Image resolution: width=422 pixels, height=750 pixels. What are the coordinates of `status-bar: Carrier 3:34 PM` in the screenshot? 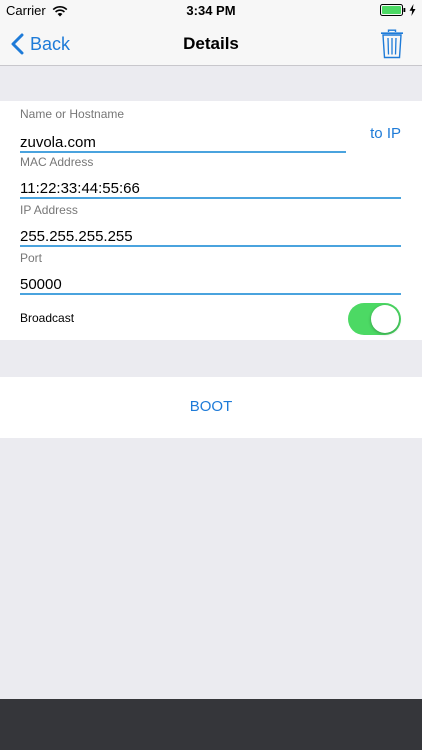 It's located at (211, 11).